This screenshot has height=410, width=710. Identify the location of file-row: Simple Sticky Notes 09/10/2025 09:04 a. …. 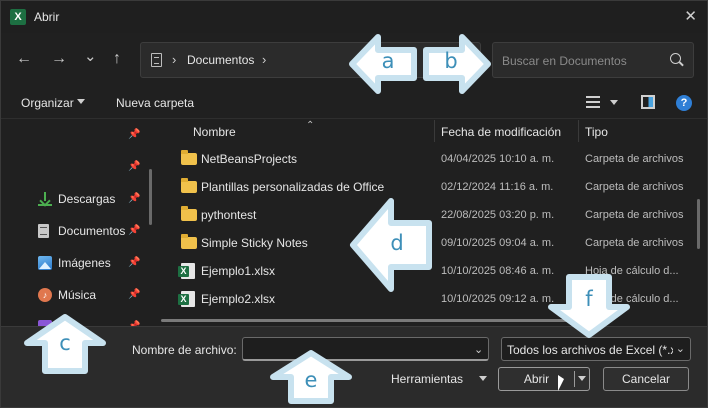
(434, 243).